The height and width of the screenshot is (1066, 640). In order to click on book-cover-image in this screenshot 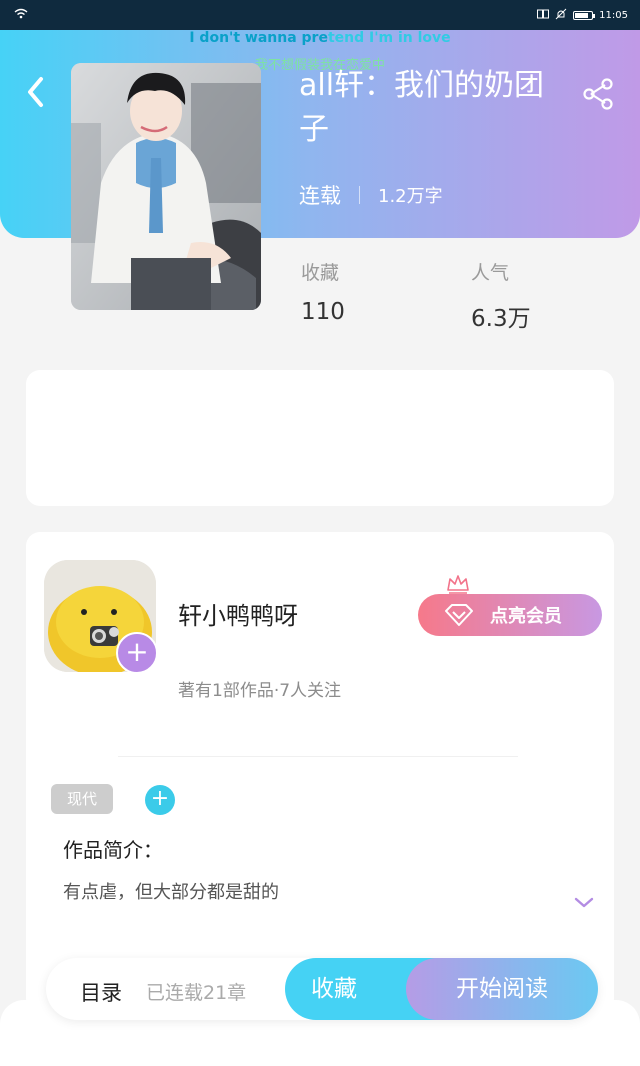, I will do `click(166, 186)`.